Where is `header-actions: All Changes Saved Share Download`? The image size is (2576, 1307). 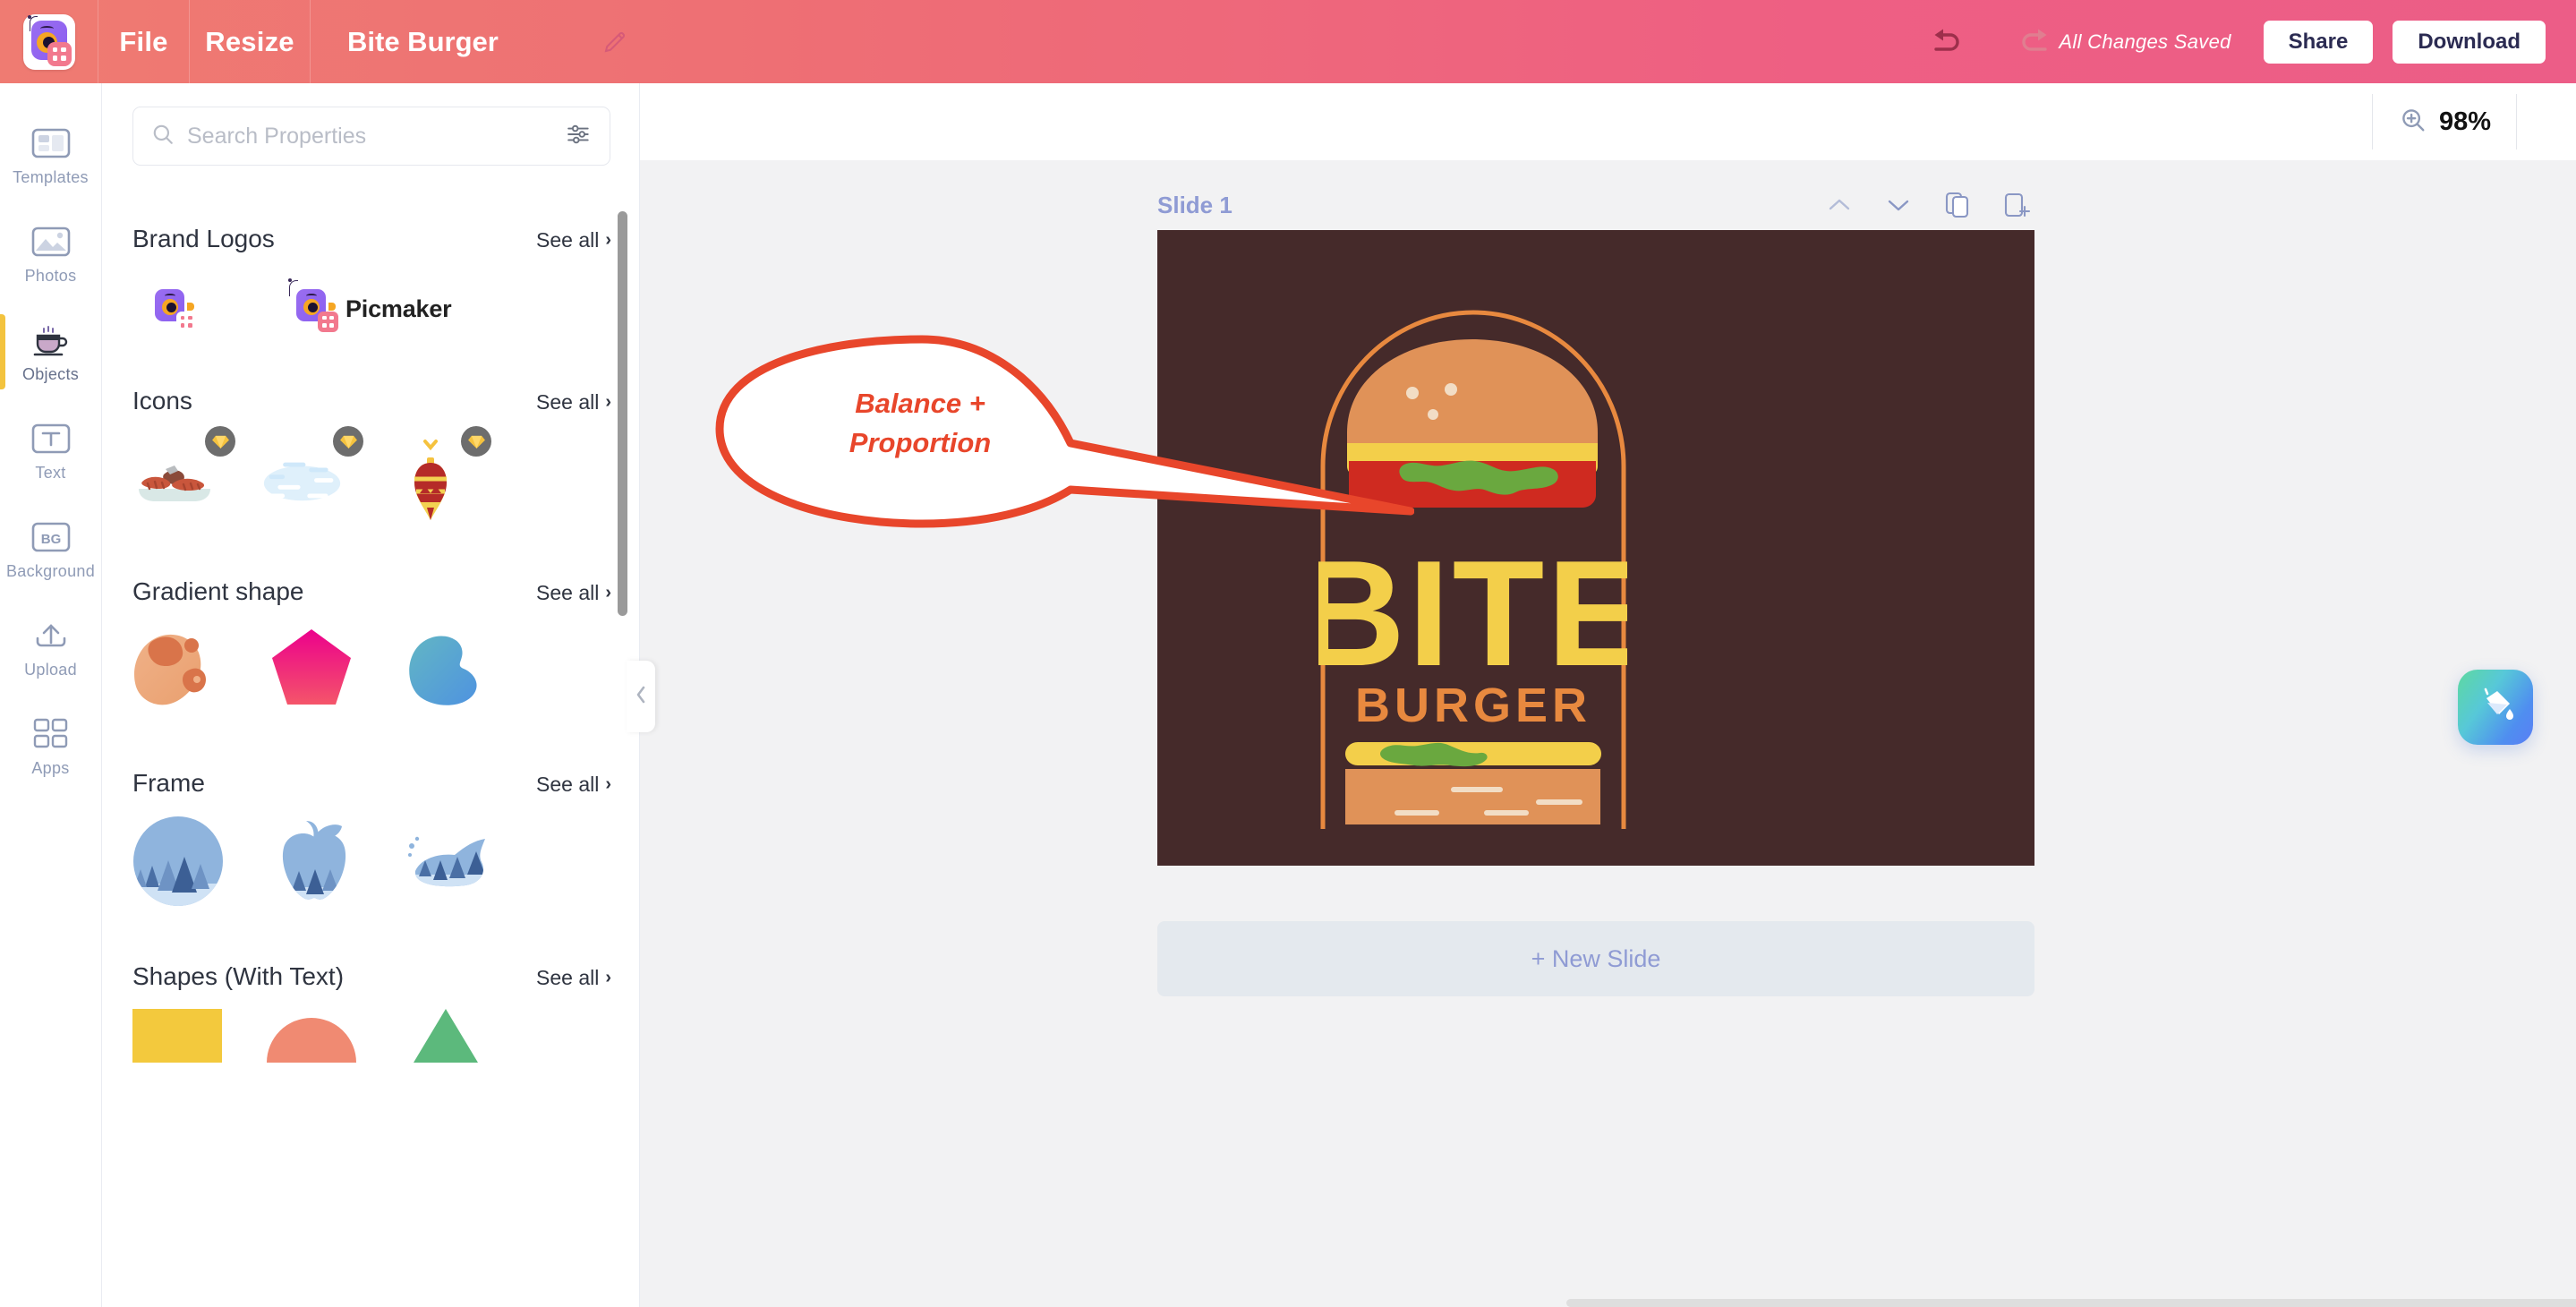 header-actions: All Changes Saved Share Download is located at coordinates (2317, 42).